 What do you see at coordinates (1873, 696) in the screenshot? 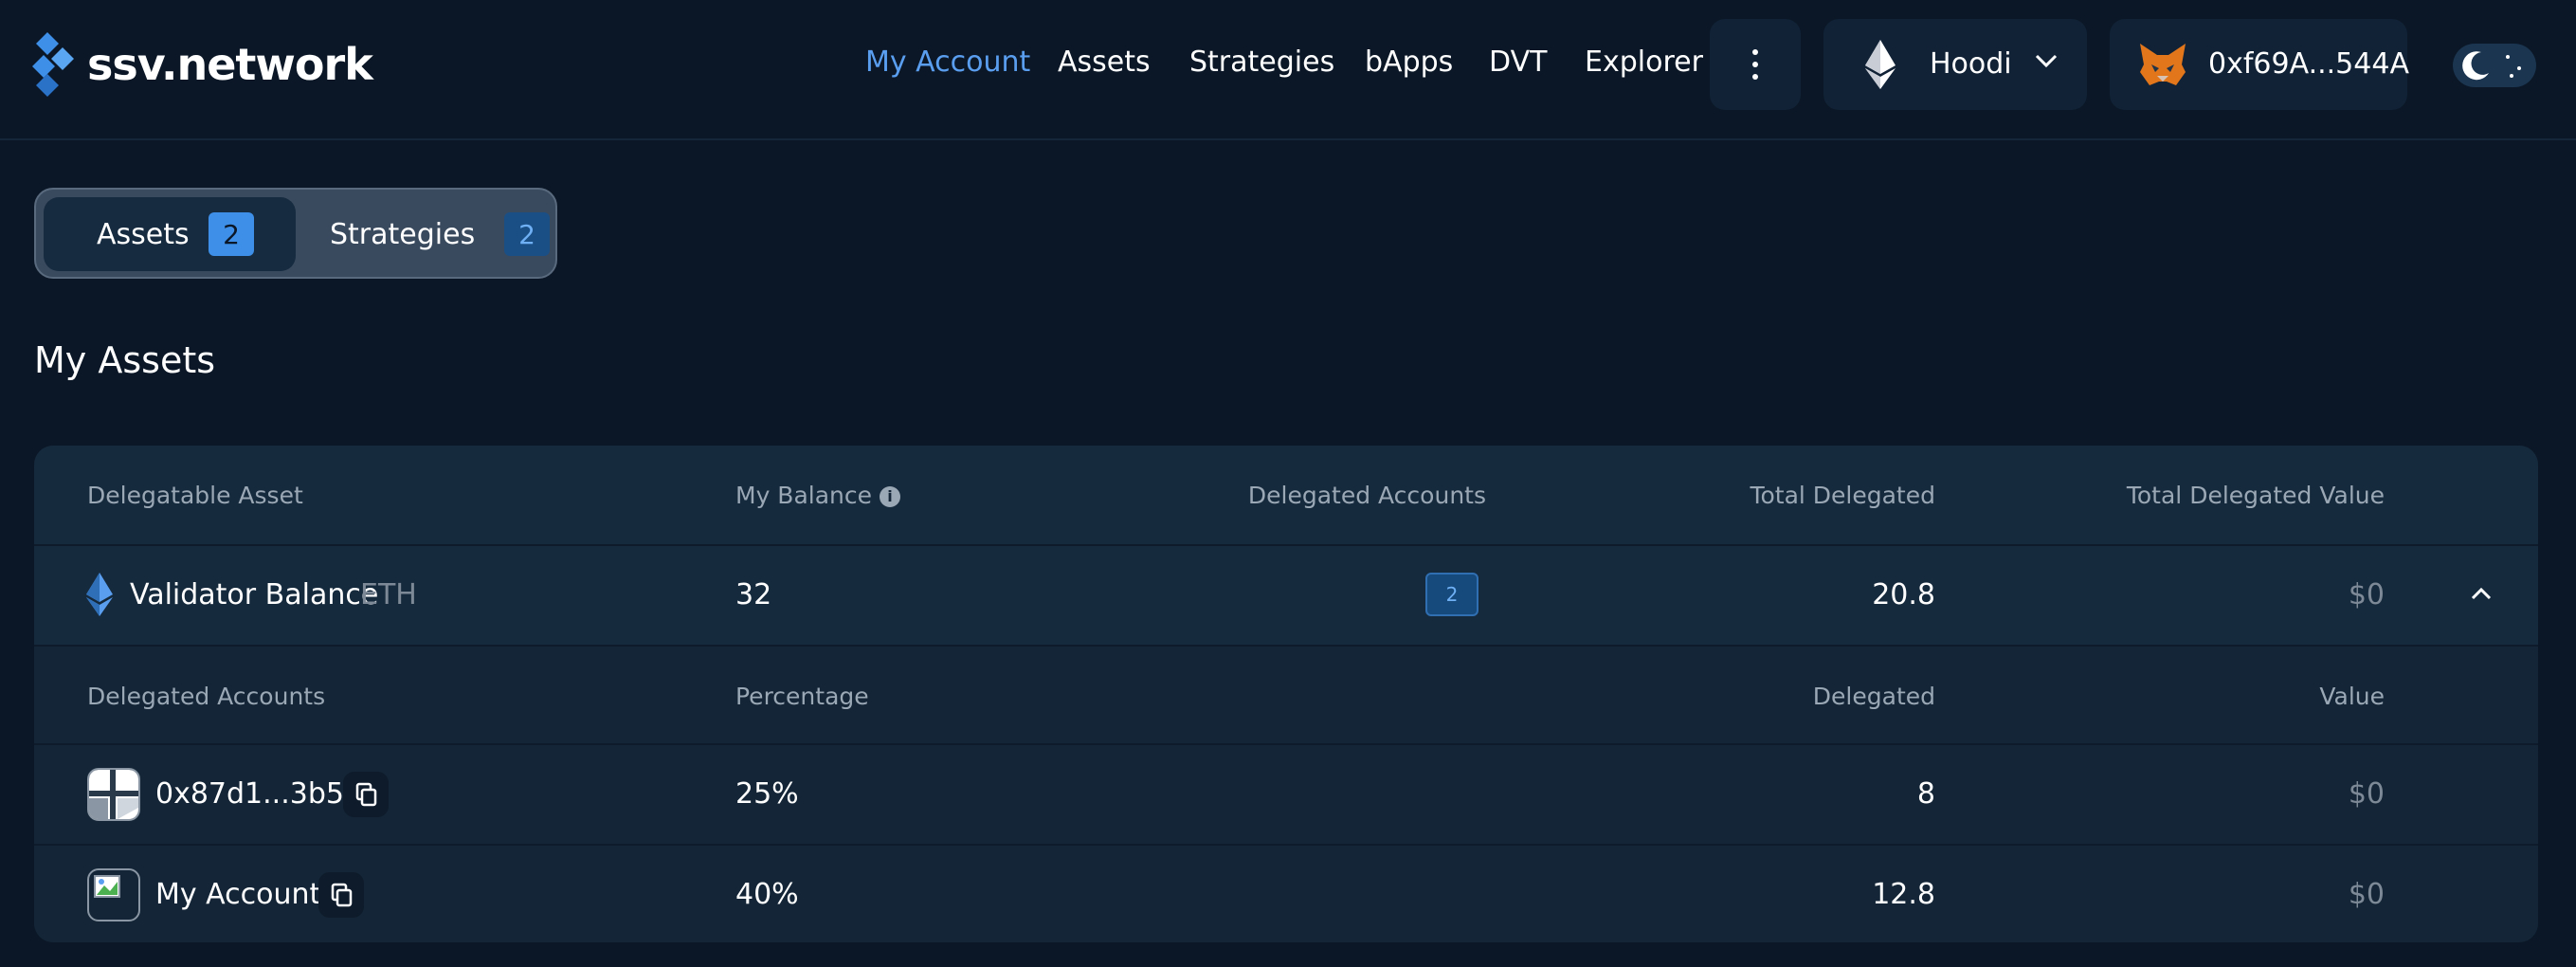
I see `col-delegated: Delegated` at bounding box center [1873, 696].